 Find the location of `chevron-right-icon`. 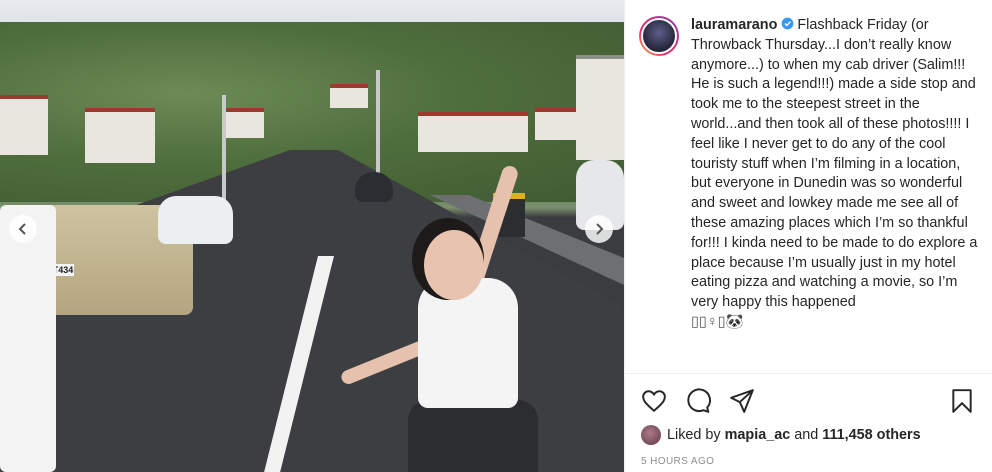

chevron-right-icon is located at coordinates (600, 229).